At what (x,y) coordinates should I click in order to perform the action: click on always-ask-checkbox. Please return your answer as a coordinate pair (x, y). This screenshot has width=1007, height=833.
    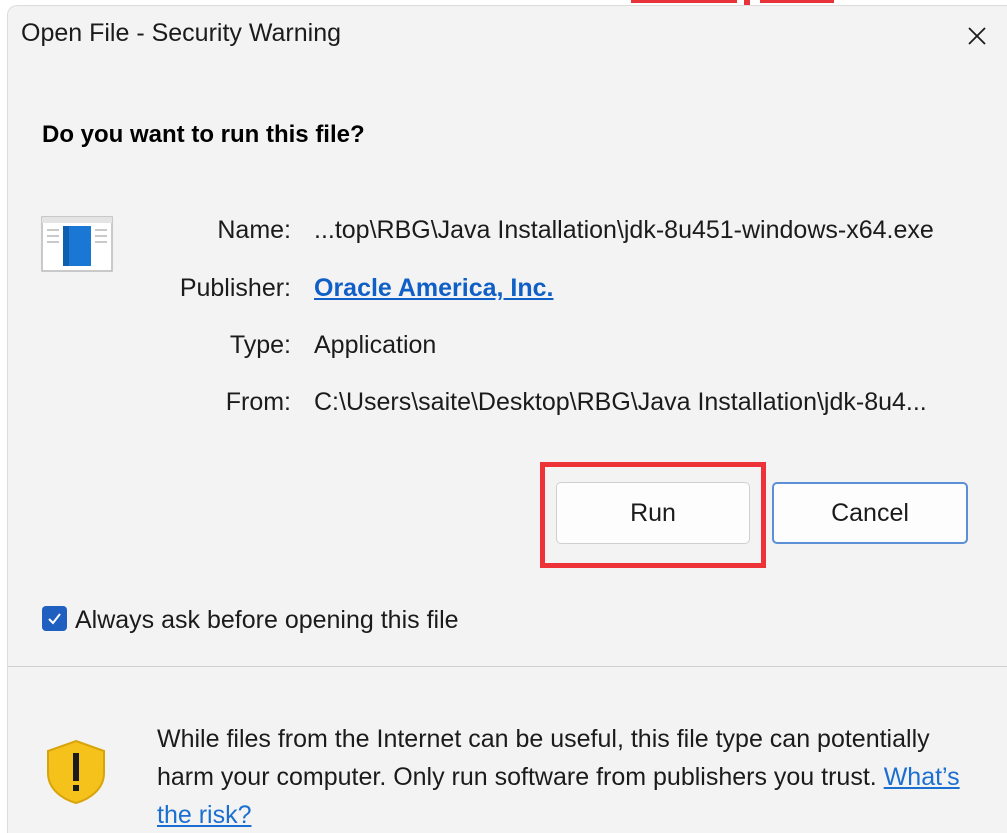
    Looking at the image, I should click on (54, 618).